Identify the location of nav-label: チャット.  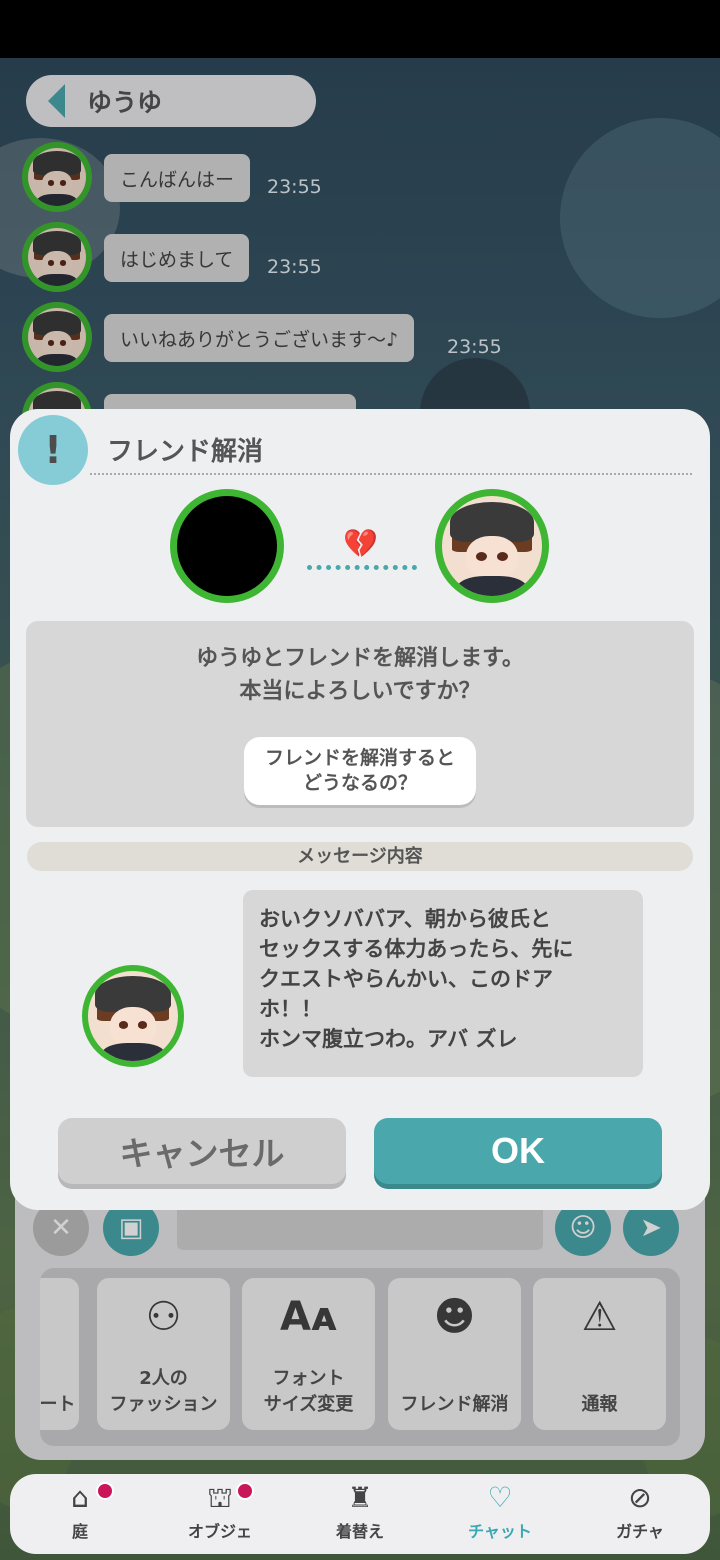
(500, 1531).